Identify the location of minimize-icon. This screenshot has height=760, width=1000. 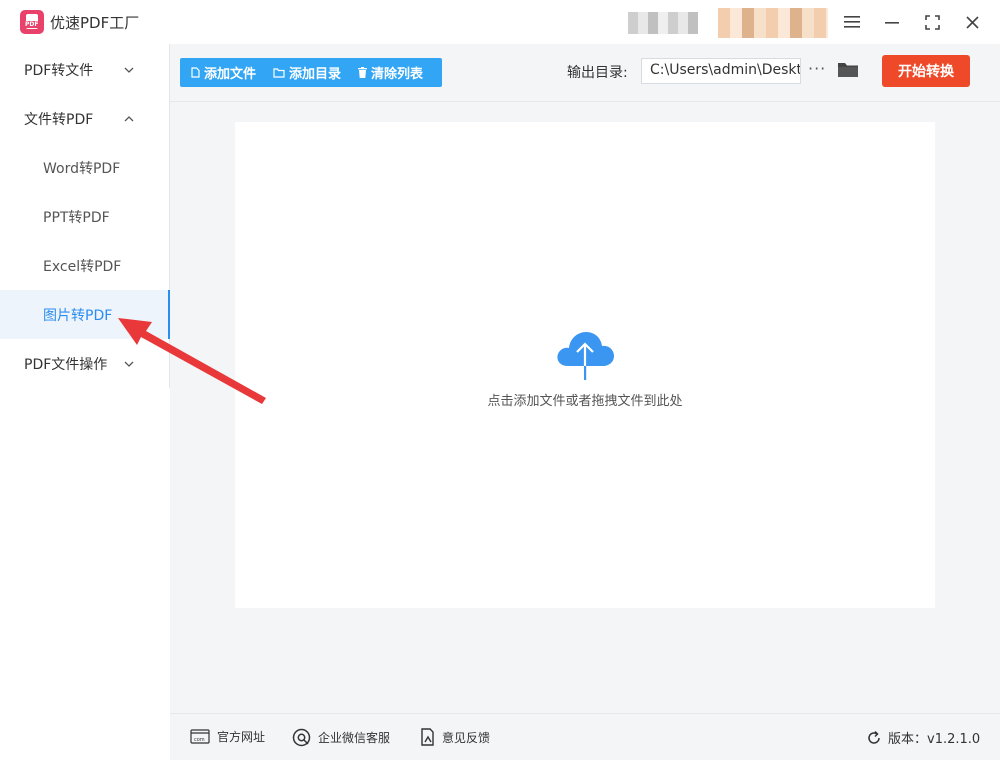
(892, 23).